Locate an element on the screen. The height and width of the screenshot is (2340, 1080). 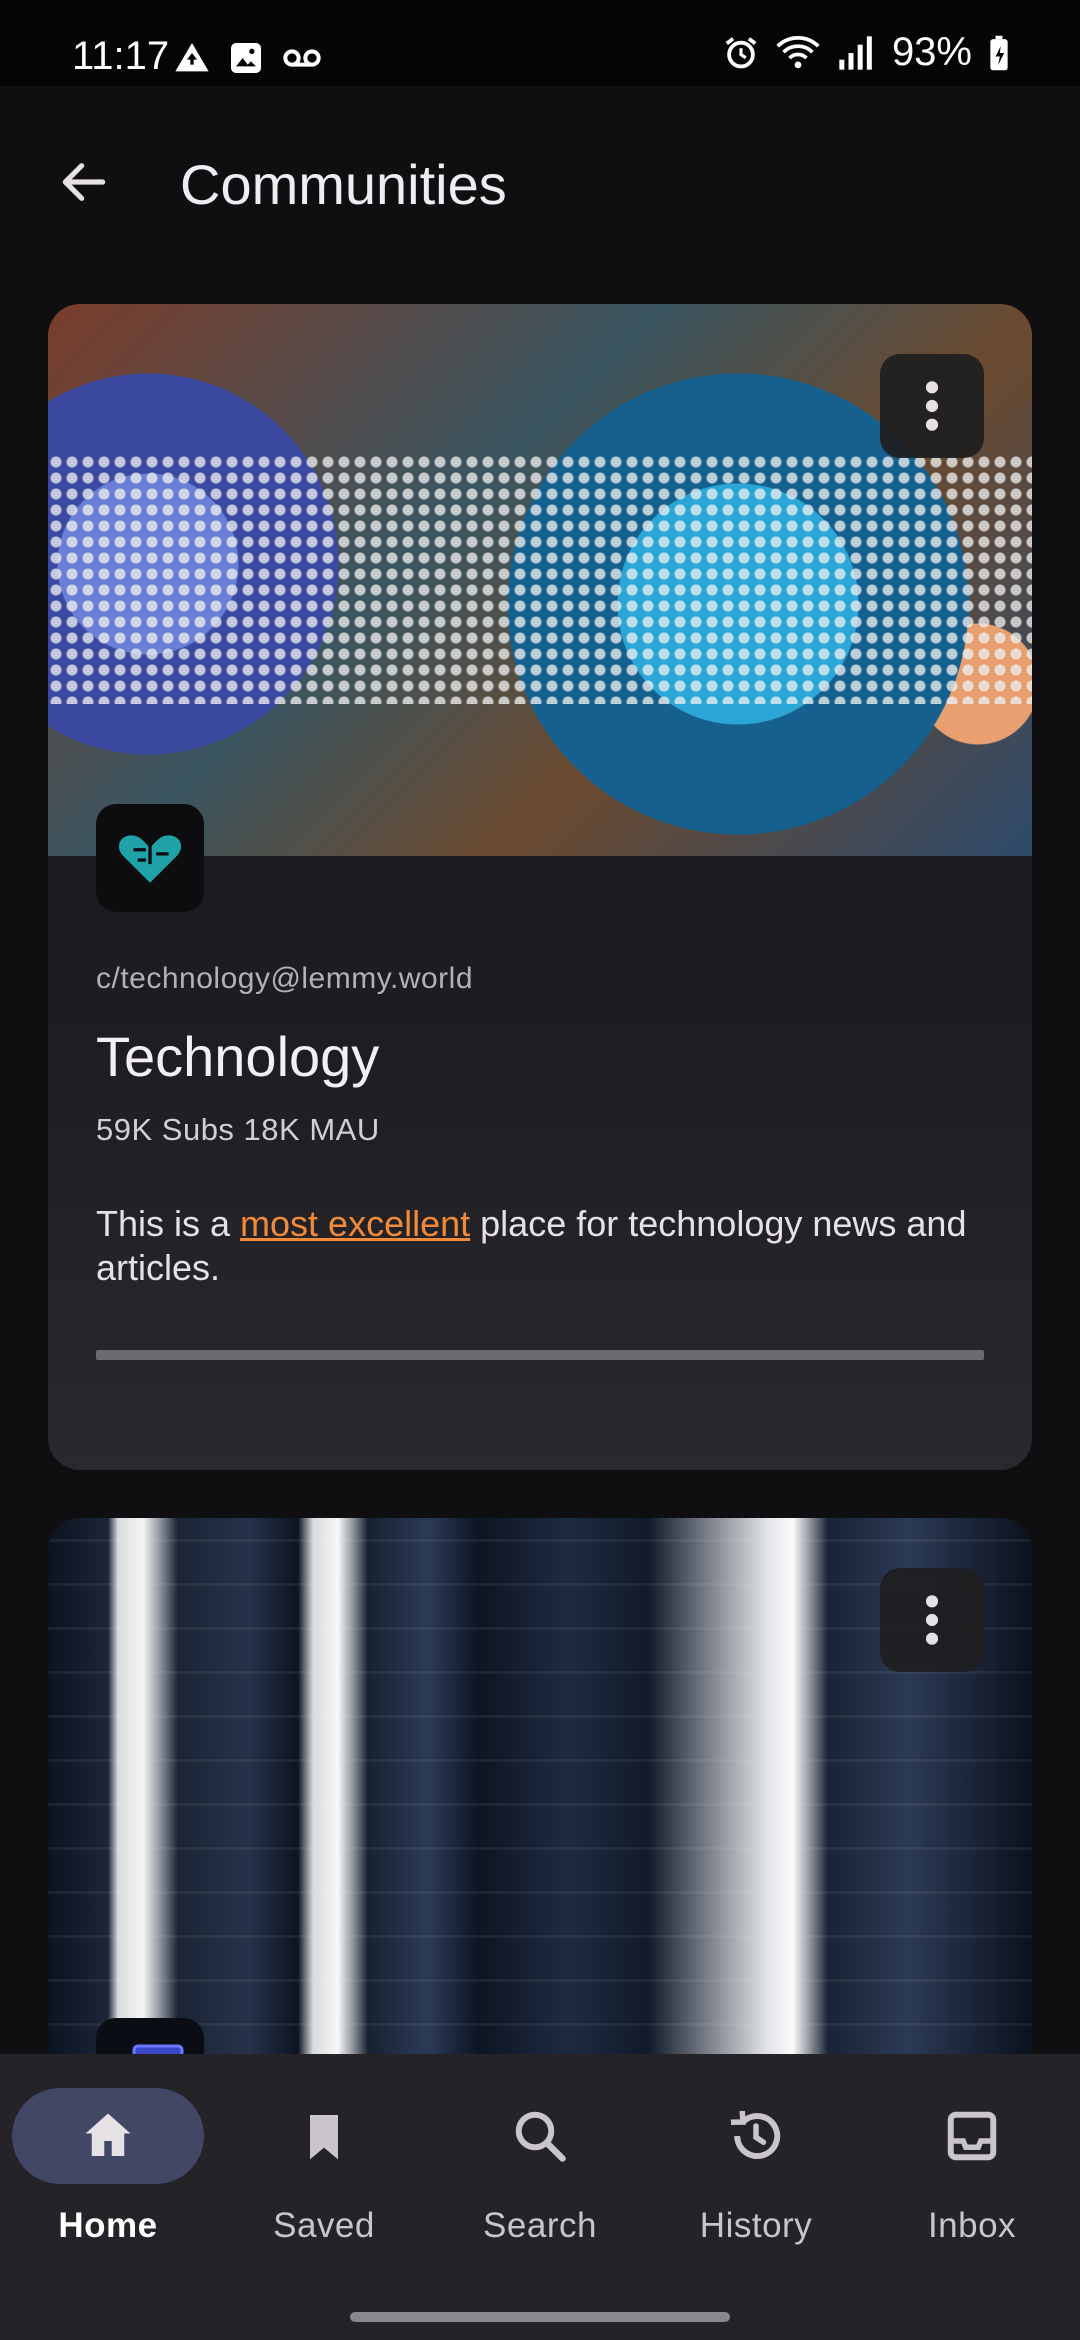
status-time: 11:17 is located at coordinates (121, 56).